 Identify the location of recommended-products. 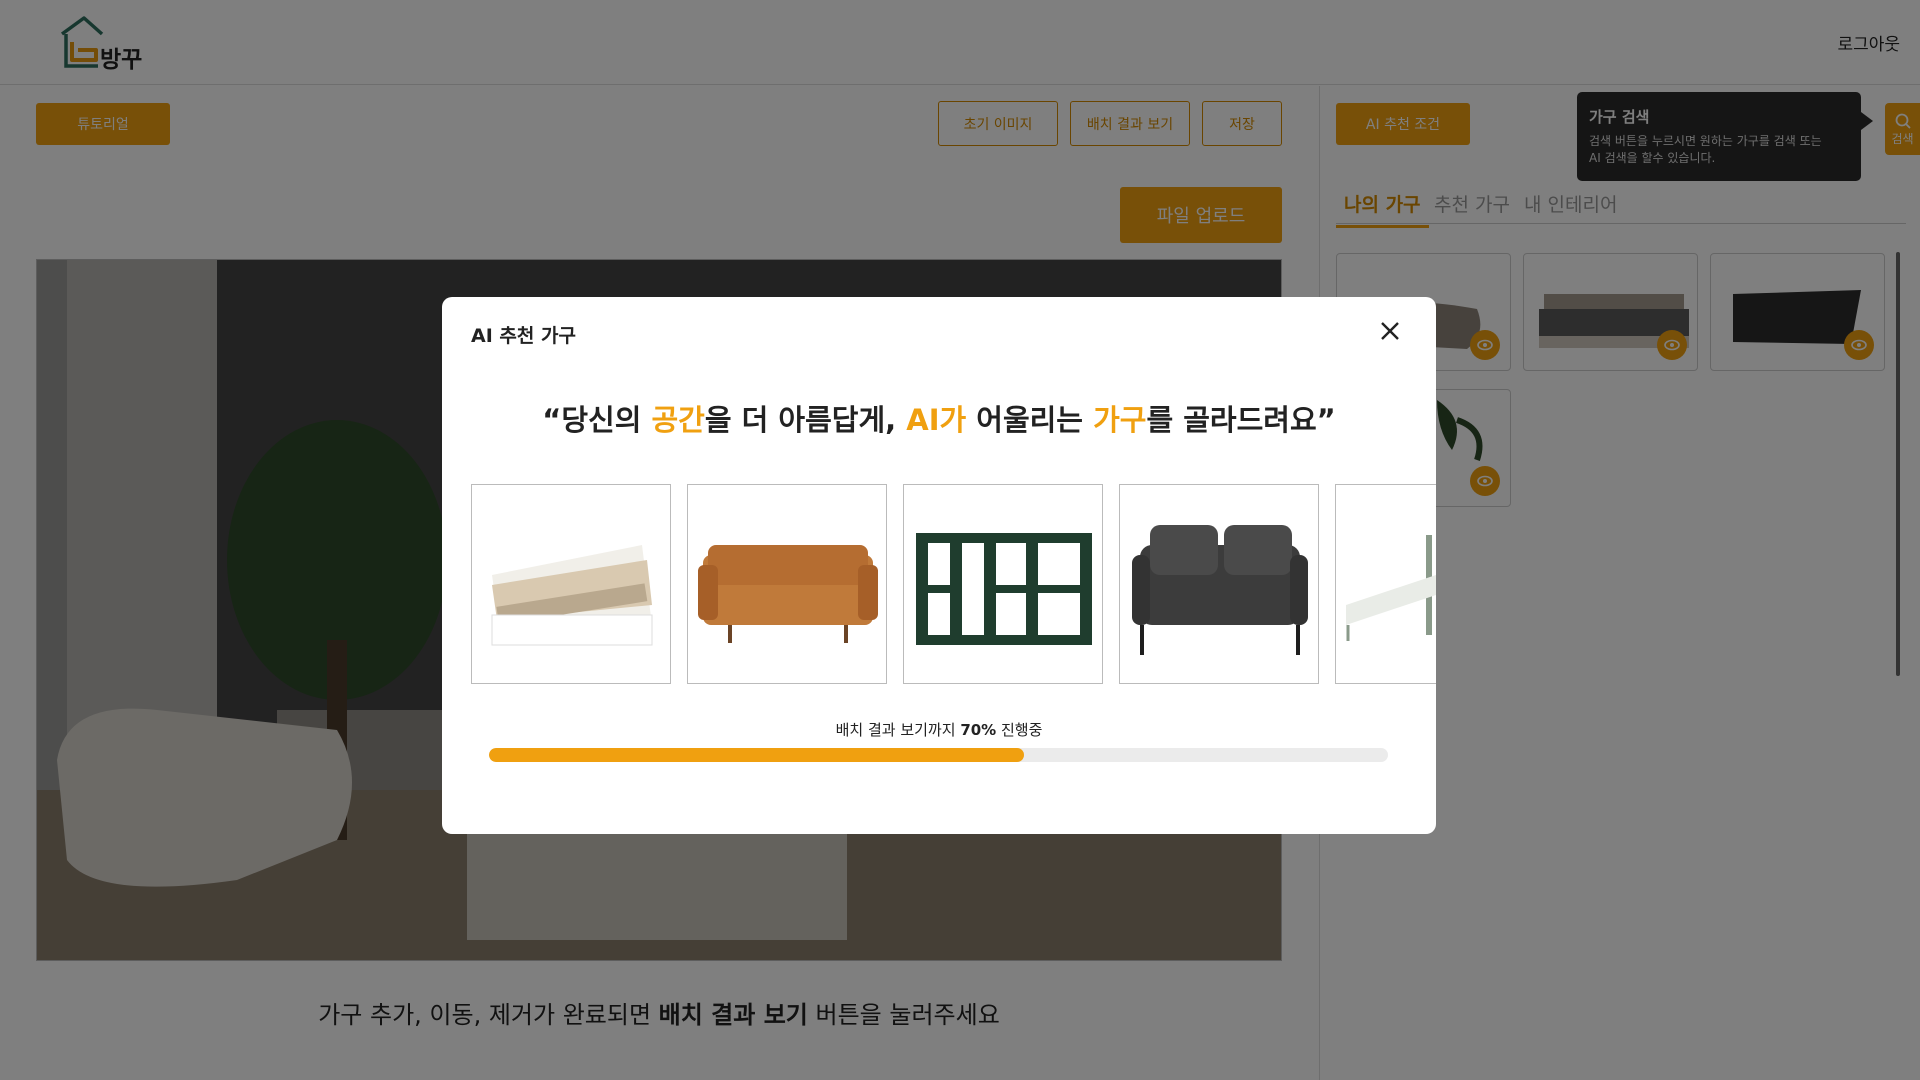
(953, 584).